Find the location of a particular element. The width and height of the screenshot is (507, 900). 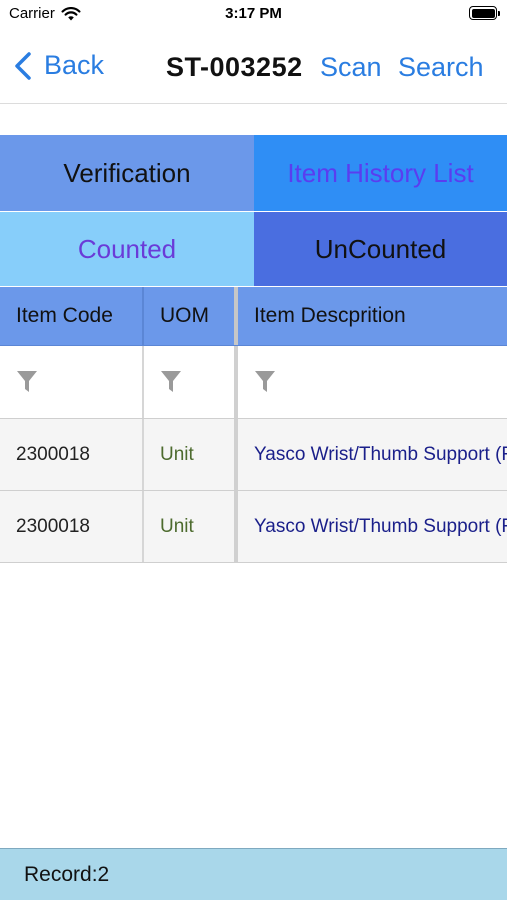

back-button: Back is located at coordinates (58, 65).